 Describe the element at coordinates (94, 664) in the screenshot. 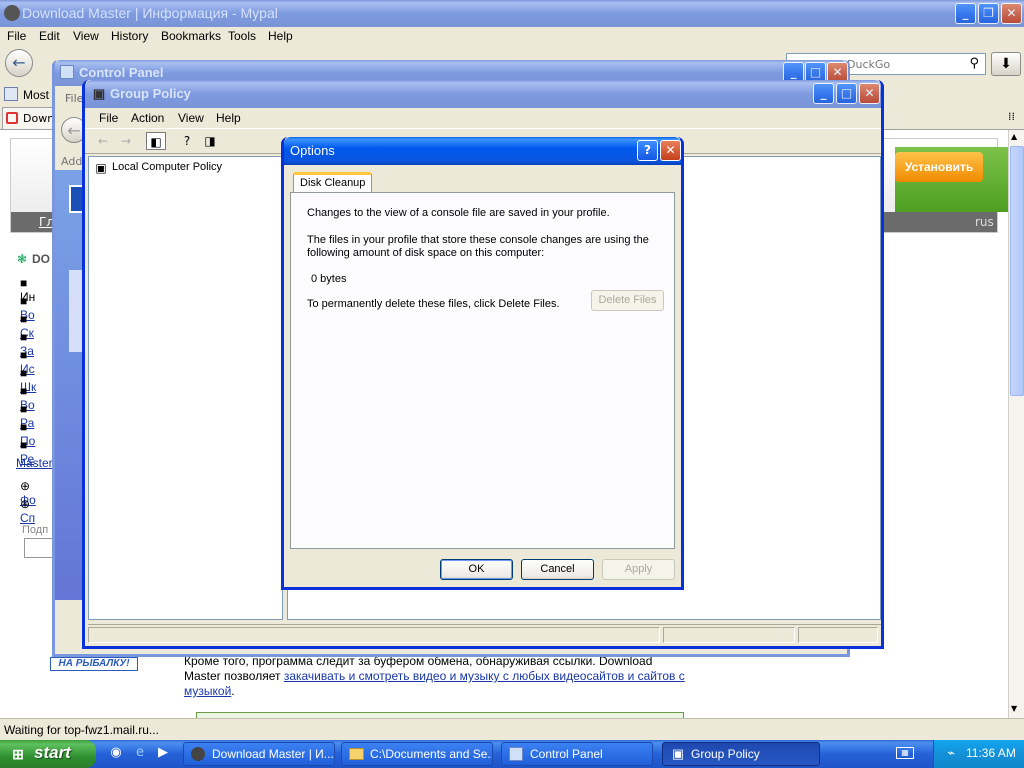

I see `promo-badge: НА РЫБАЛКУ!` at that location.